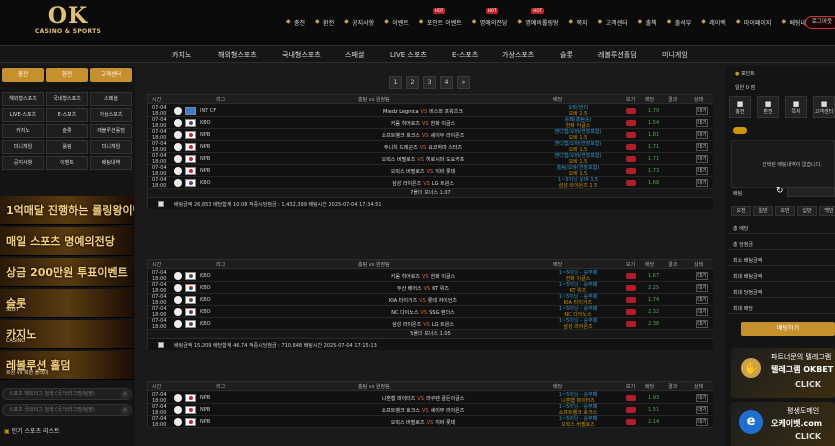 This screenshot has height=446, width=835. Describe the element at coordinates (679, 22) in the screenshot. I see `topnav-item-10: ◆ 출석부` at that location.